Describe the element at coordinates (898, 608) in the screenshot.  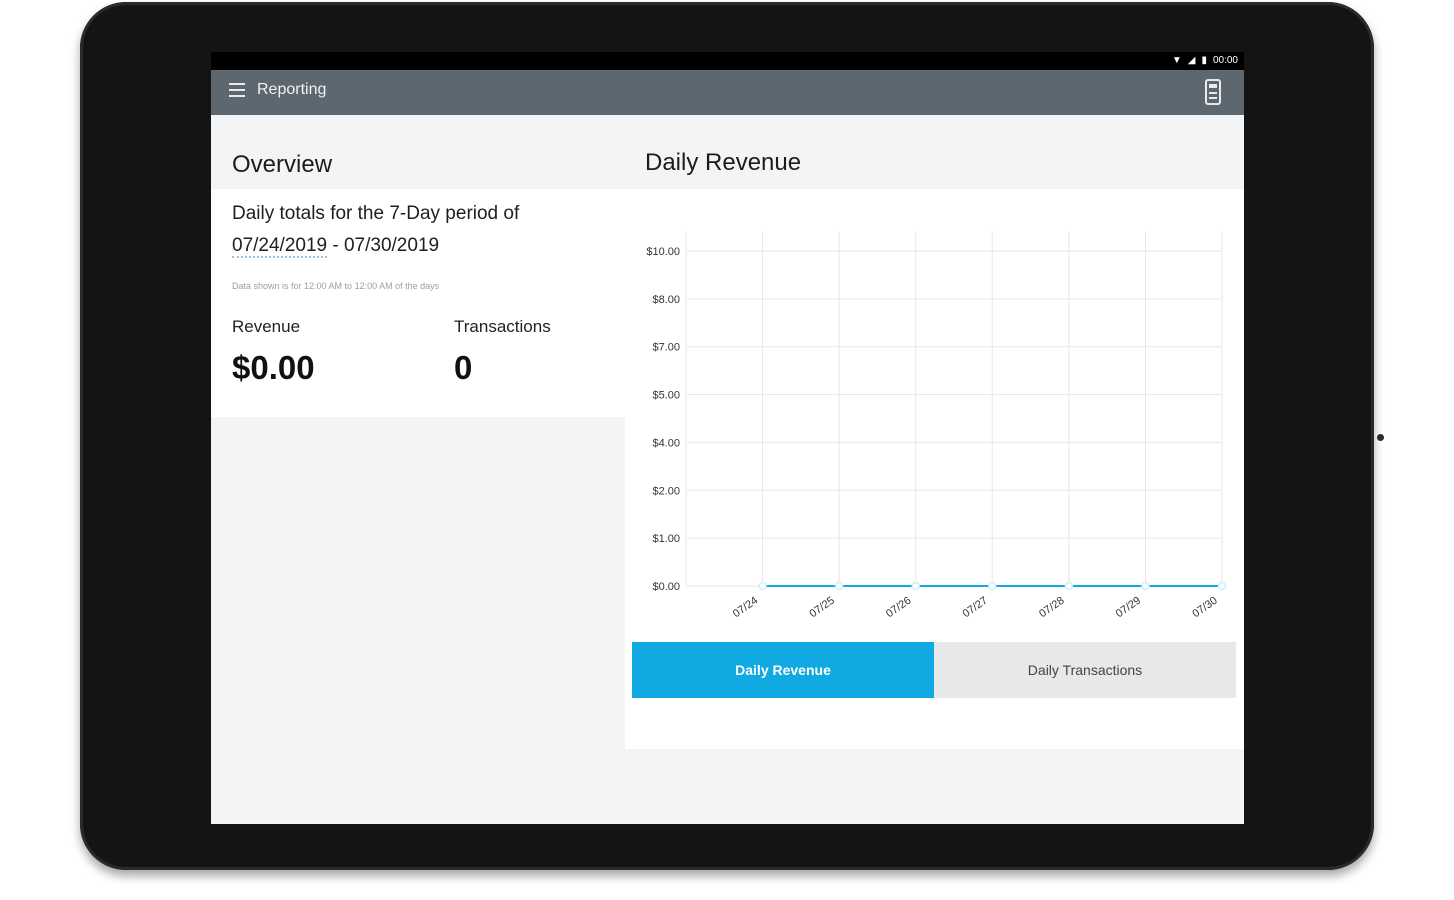
I see `x-tick-label: 07/26` at that location.